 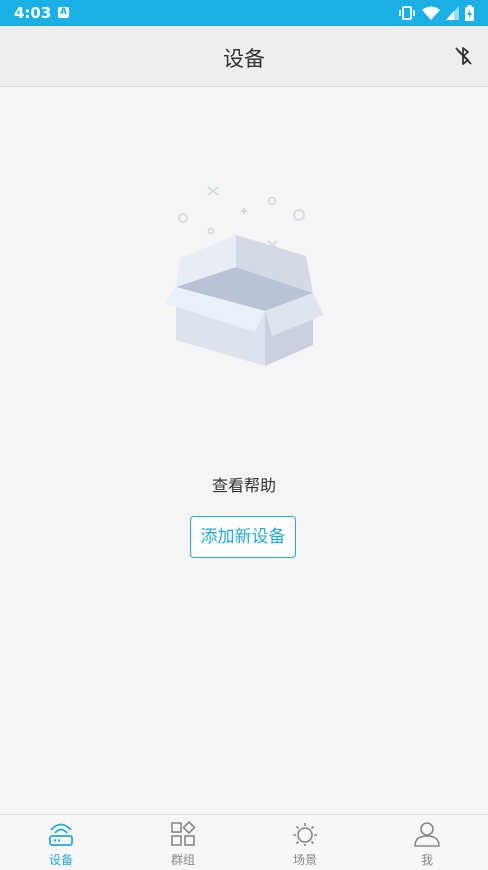 I want to click on empty-box-illustration, so click(x=244, y=276).